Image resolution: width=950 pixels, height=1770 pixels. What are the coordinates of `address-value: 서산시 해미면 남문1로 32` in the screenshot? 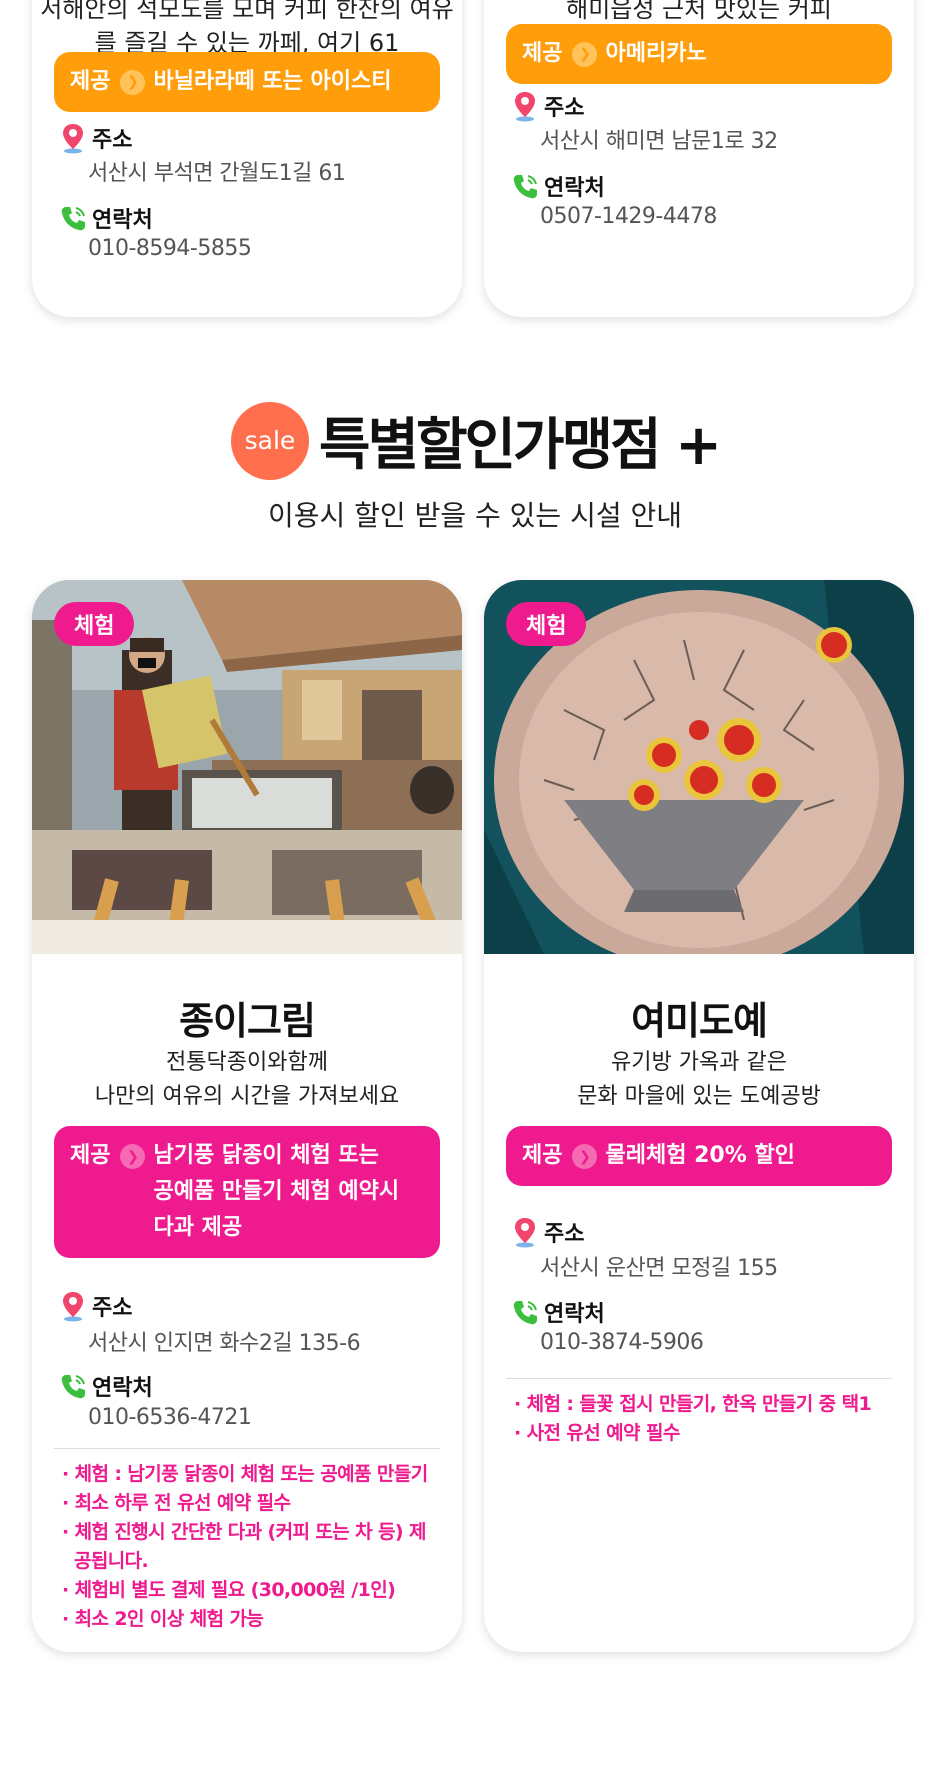 It's located at (659, 141).